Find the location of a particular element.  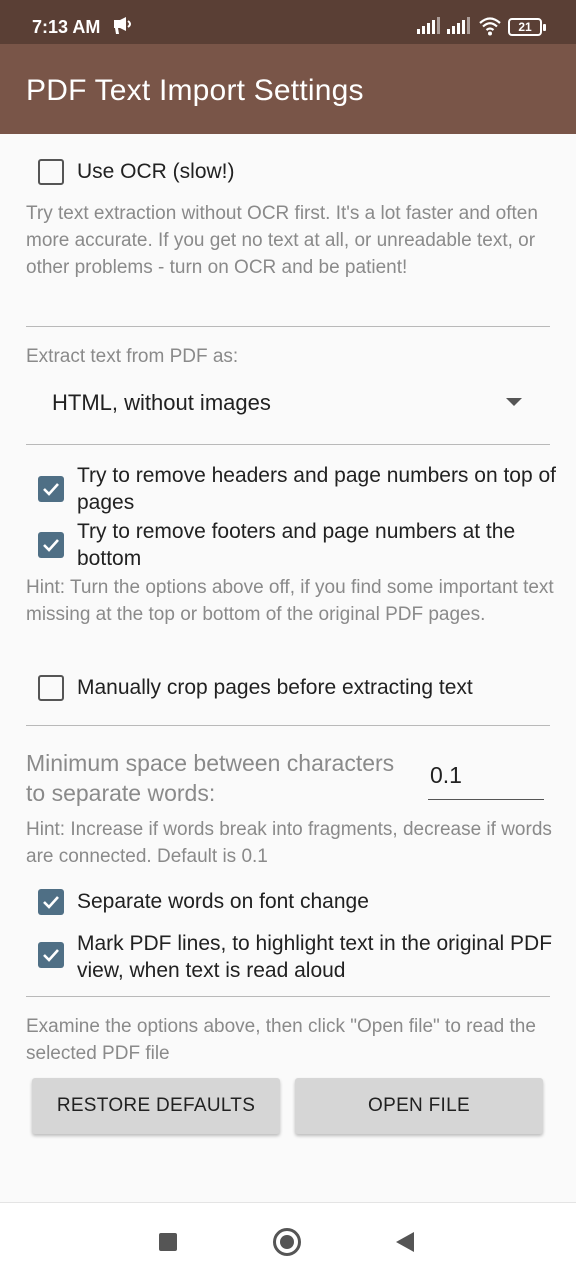

status-bar: 7:13 AM 21 is located at coordinates (288, 22).